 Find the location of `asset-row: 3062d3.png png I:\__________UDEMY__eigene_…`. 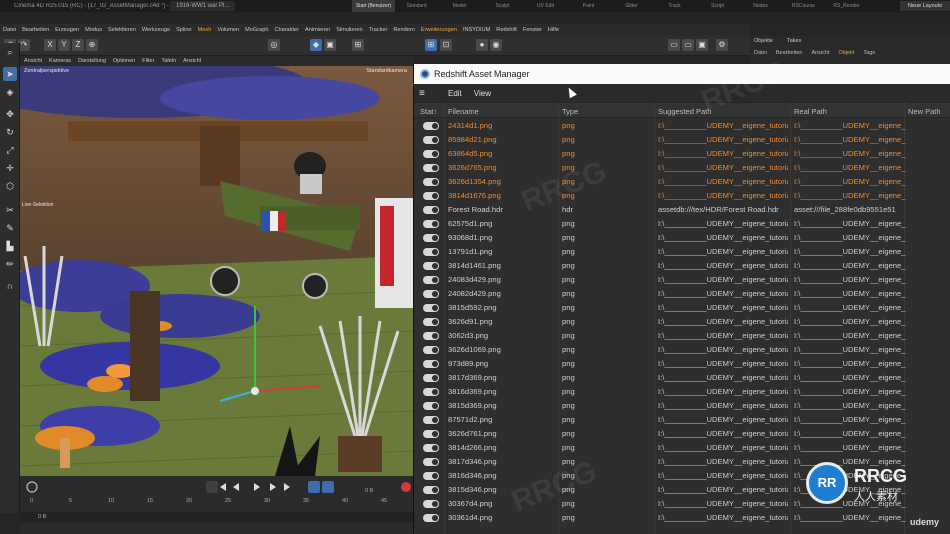

asset-row: 3062d3.png png I:\__________UDEMY__eigene_… is located at coordinates (682, 336).